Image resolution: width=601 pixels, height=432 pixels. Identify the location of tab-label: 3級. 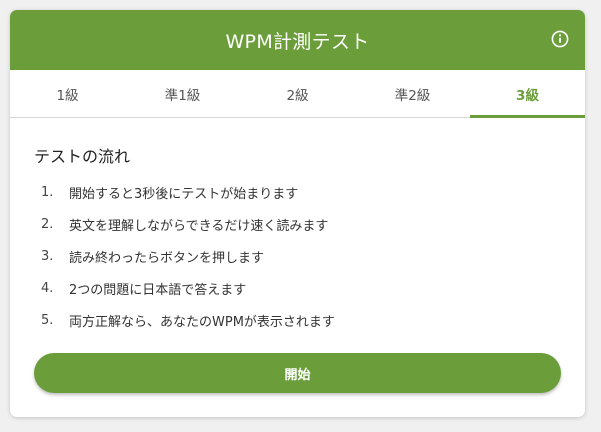
(527, 95).